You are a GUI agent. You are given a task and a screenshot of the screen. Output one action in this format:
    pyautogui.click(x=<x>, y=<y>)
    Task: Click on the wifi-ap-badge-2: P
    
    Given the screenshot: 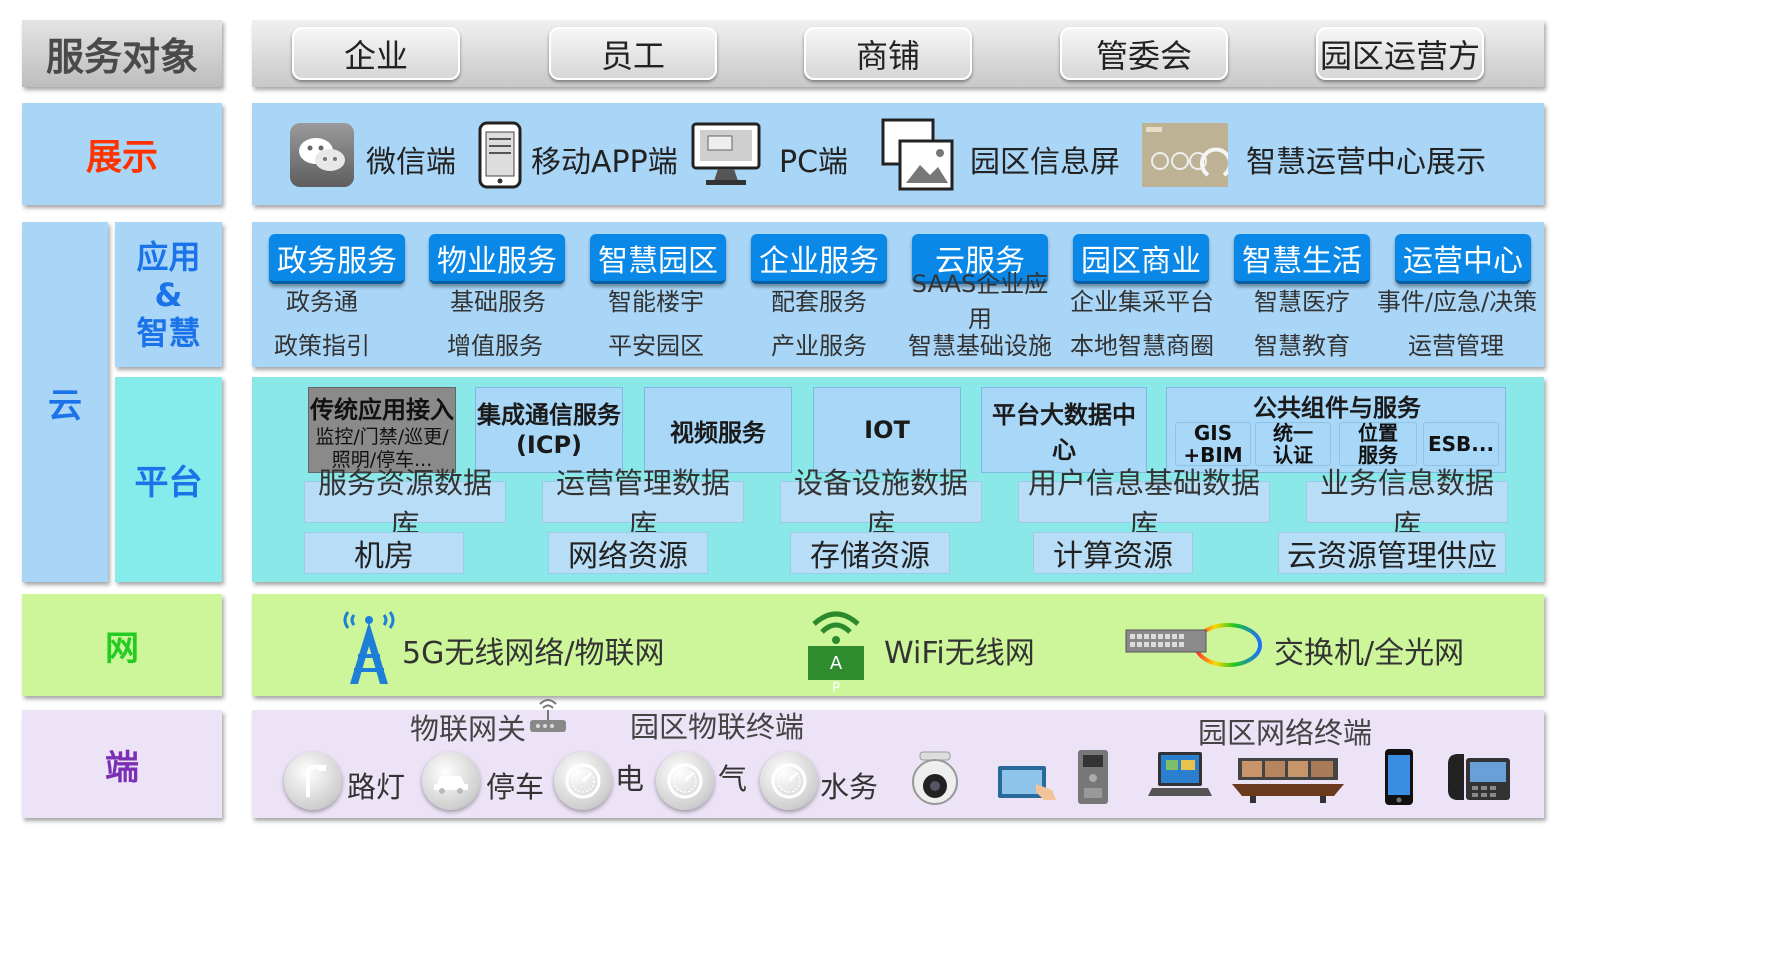 What is the action you would take?
    pyautogui.click(x=836, y=688)
    